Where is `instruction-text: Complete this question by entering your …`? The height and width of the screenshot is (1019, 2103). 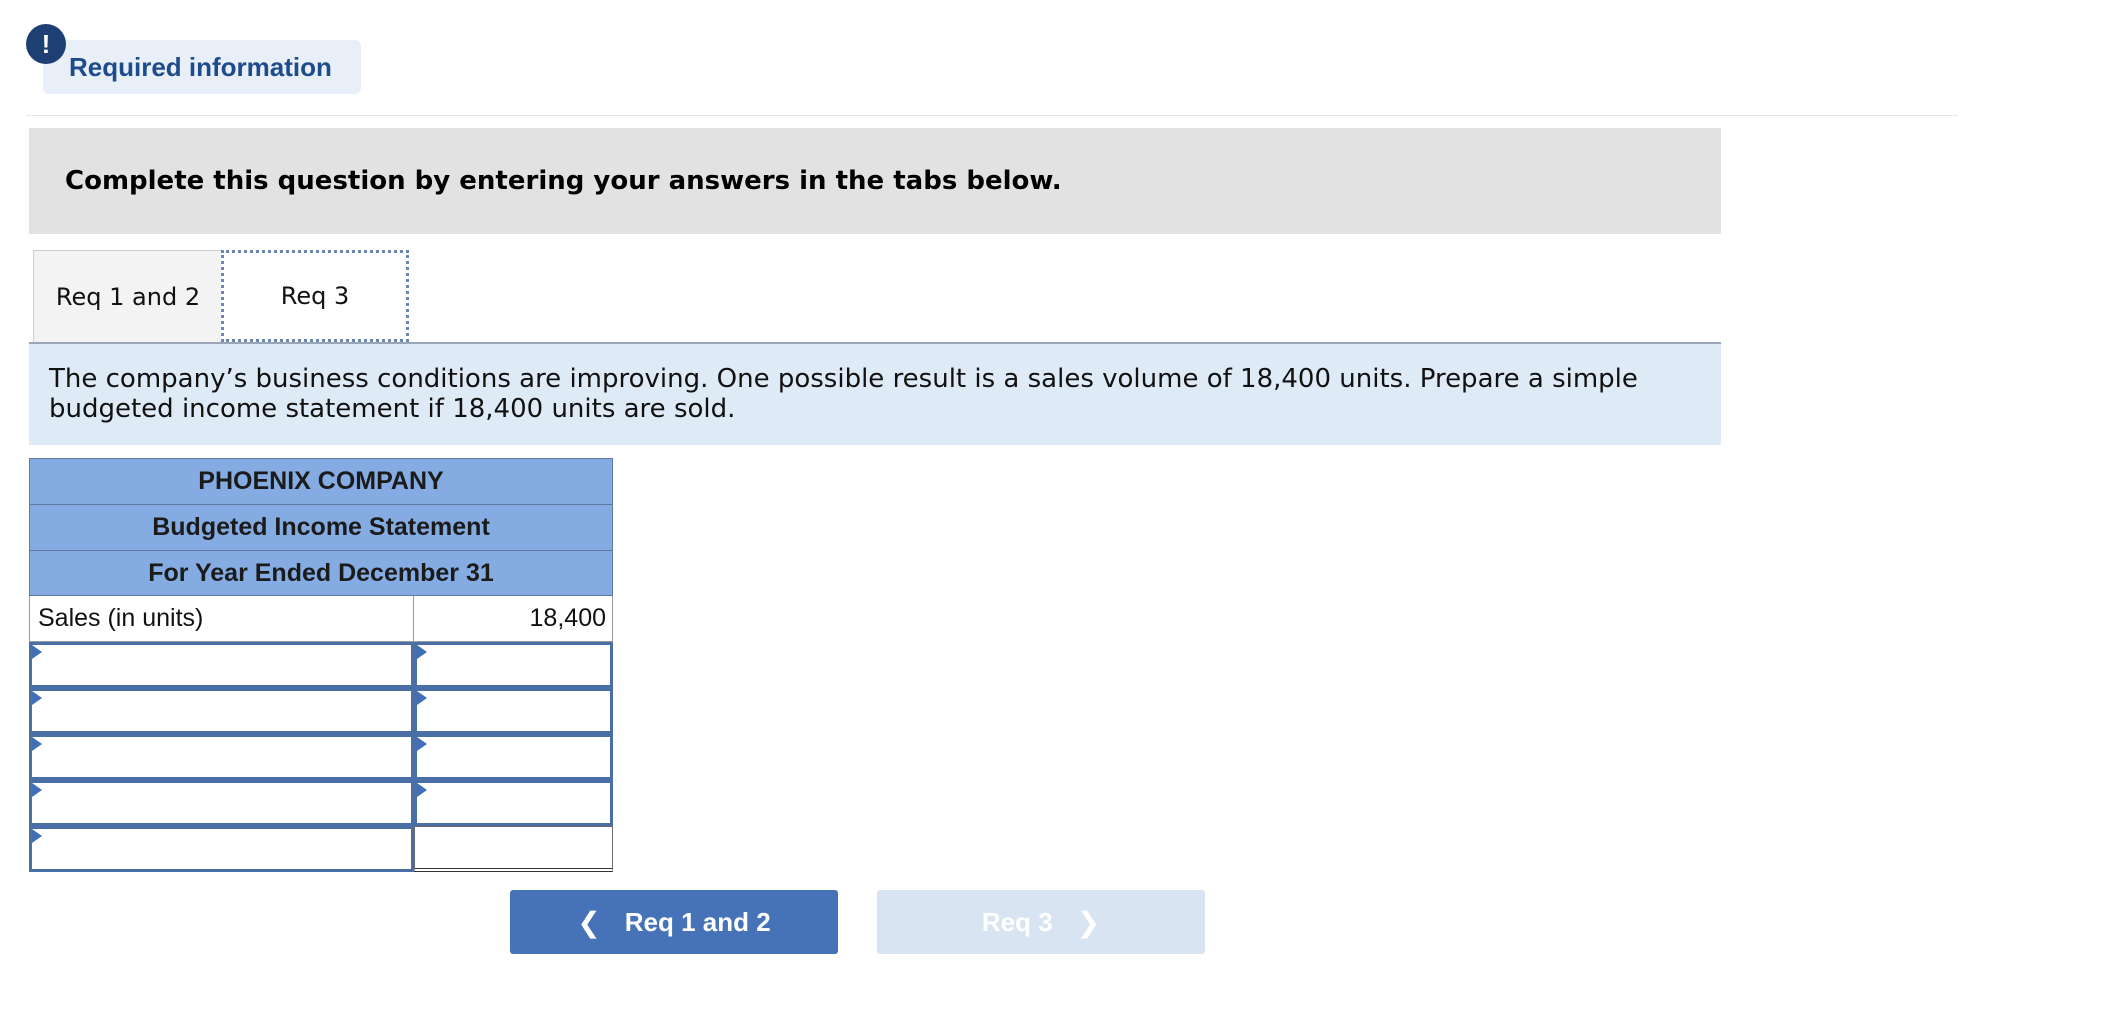 instruction-text: Complete this question by entering your … is located at coordinates (563, 181).